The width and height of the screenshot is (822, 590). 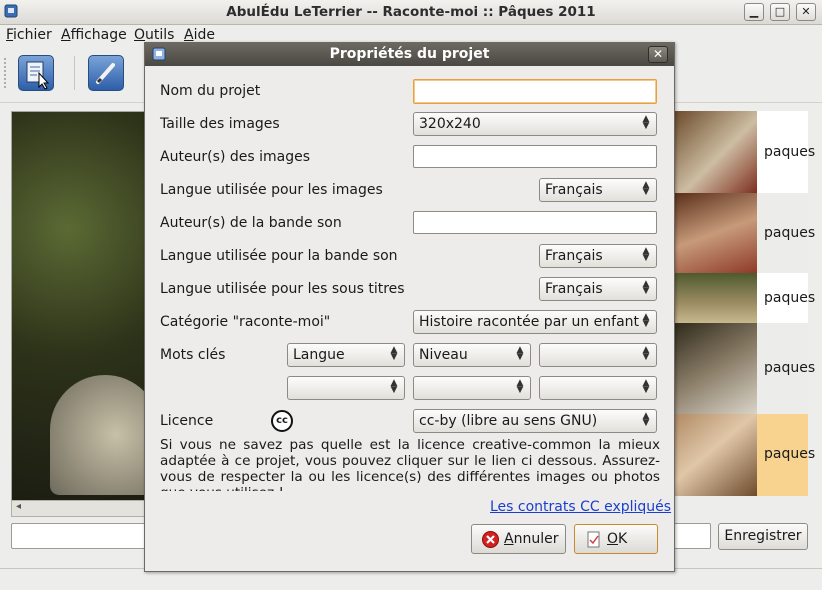 I want to click on project-name-input, so click(x=535, y=91).